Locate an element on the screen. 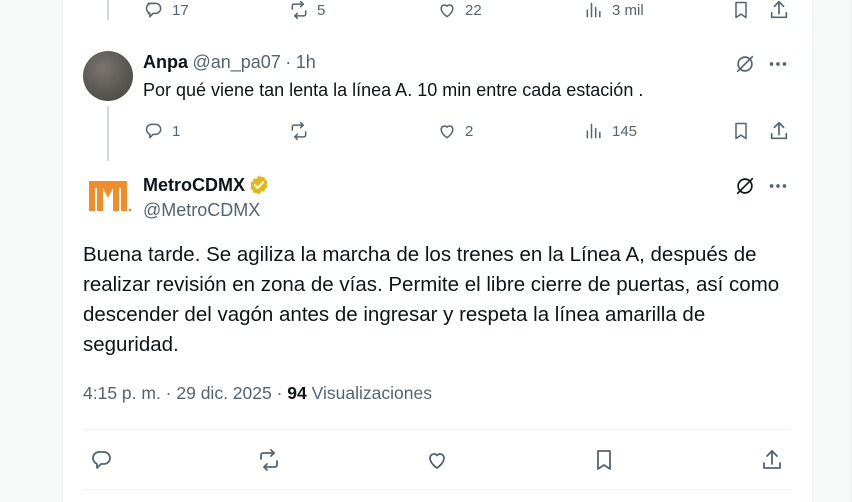  prev-repost-button: 5 is located at coordinates (307, 10).